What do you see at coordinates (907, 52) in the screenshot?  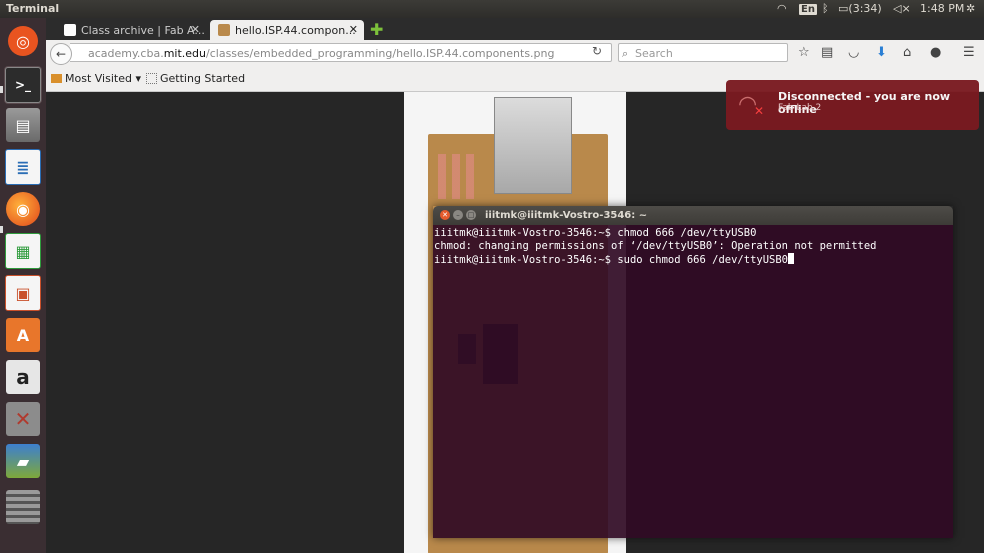 I see `home-icon: ⌂` at bounding box center [907, 52].